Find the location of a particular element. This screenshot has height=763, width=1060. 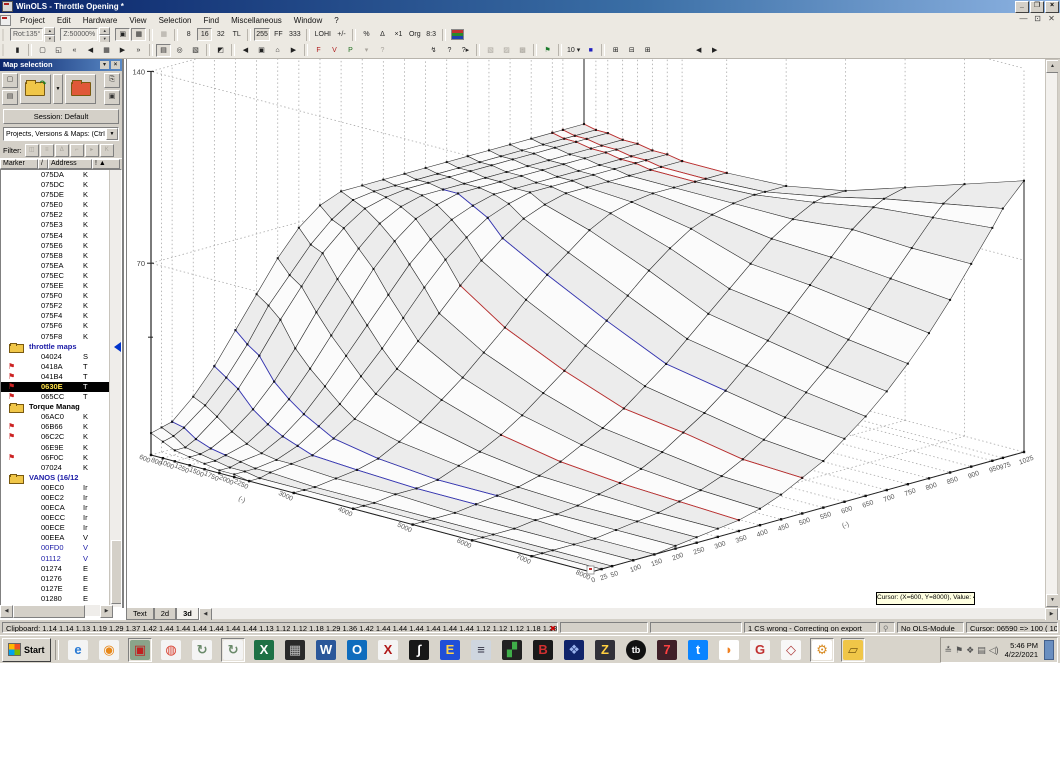

maximize-button: ❐ is located at coordinates (1037, 7).